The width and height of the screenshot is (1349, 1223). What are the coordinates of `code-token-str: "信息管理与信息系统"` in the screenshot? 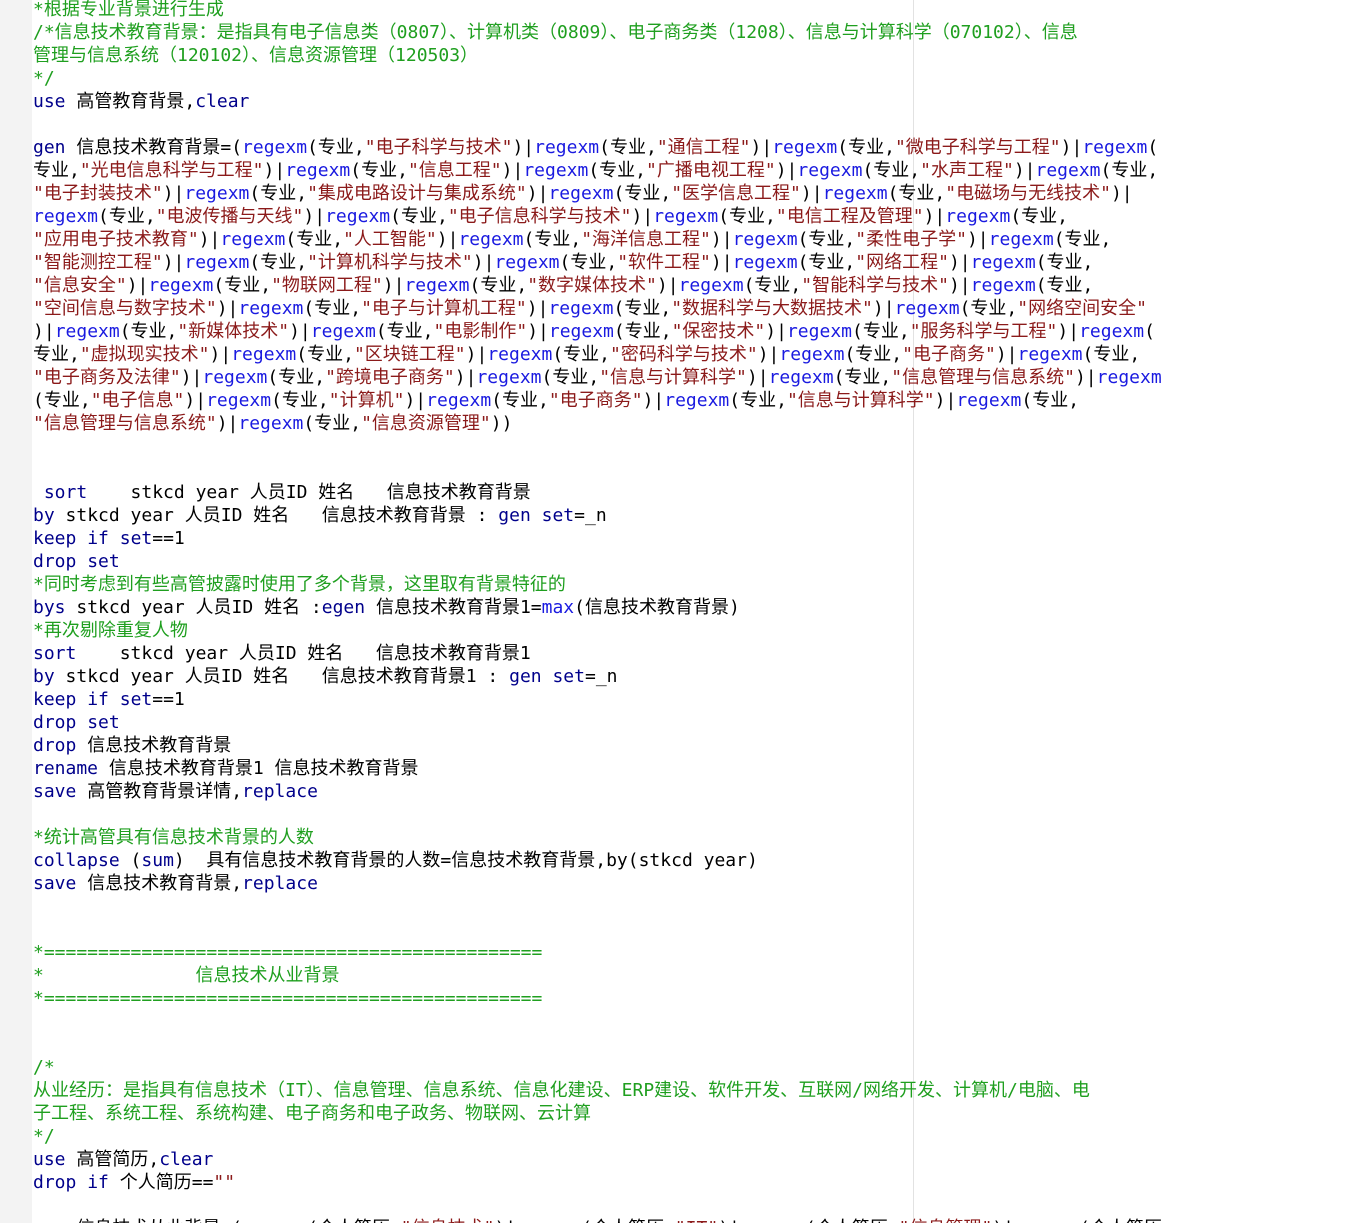 It's located at (983, 377).